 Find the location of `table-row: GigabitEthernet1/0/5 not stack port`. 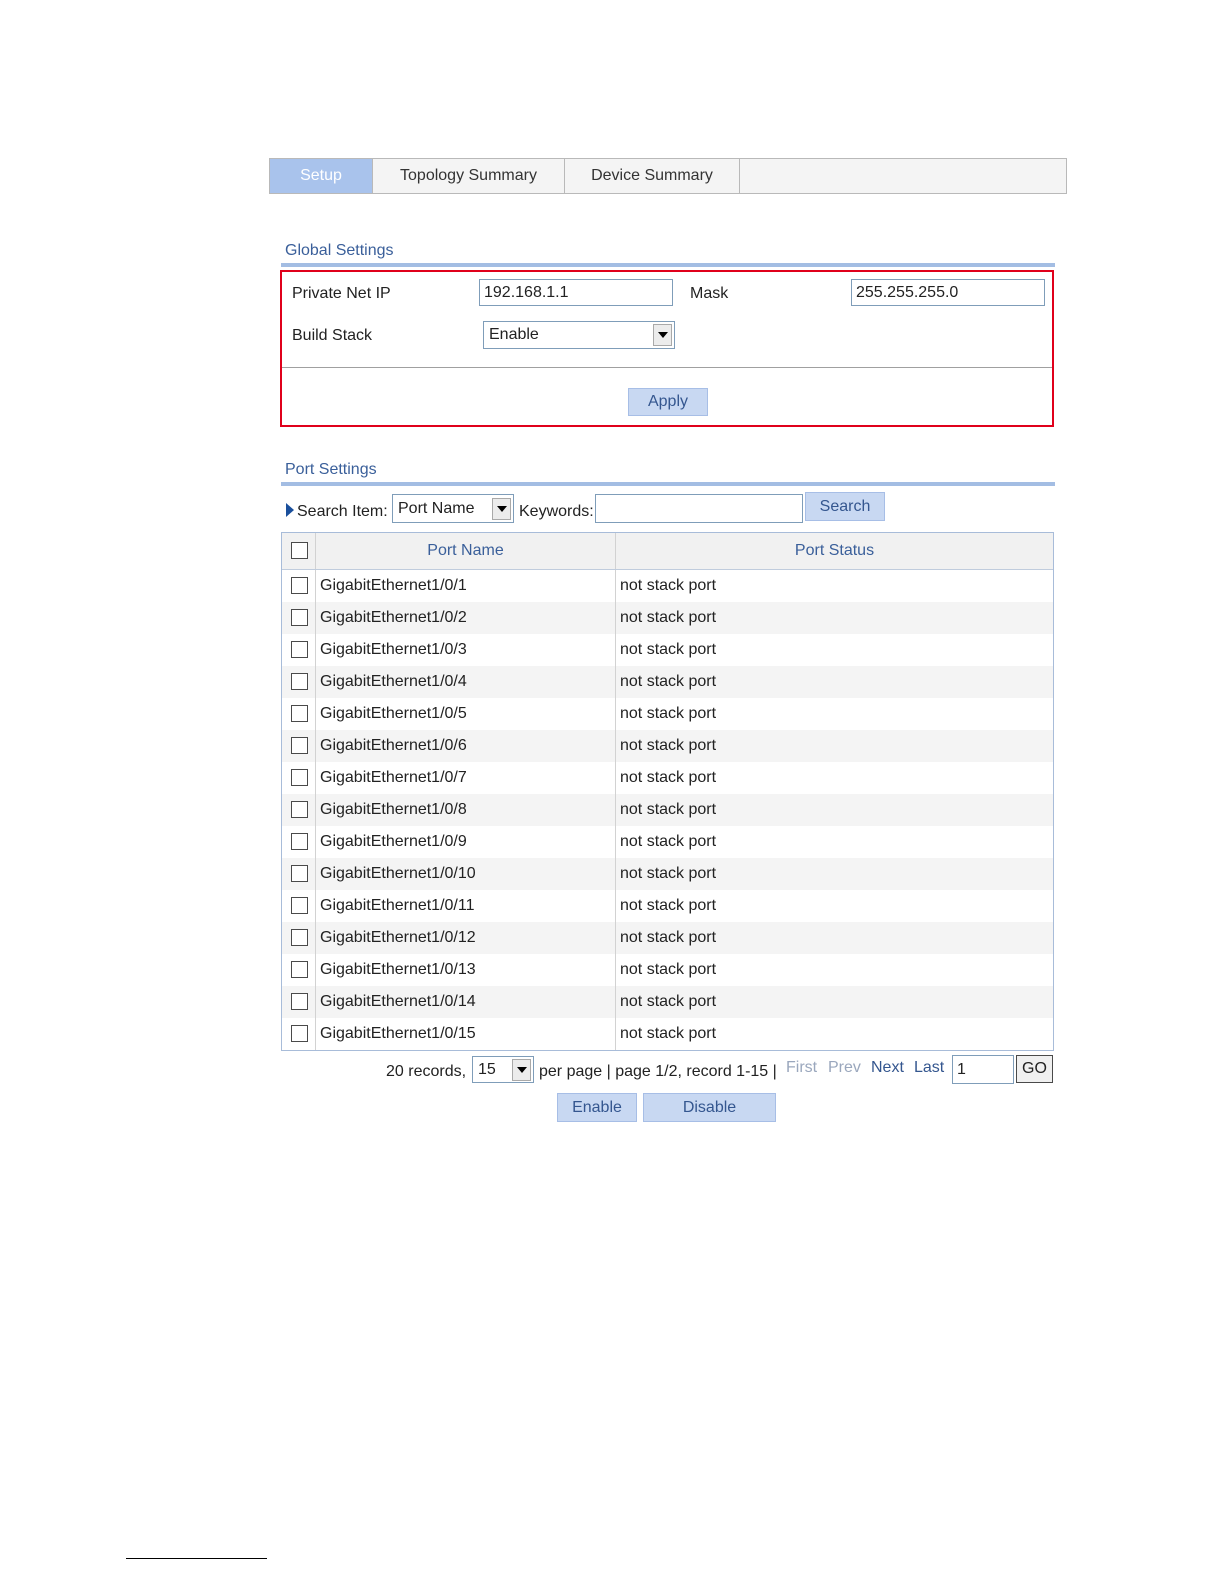

table-row: GigabitEthernet1/0/5 not stack port is located at coordinates (667, 714).